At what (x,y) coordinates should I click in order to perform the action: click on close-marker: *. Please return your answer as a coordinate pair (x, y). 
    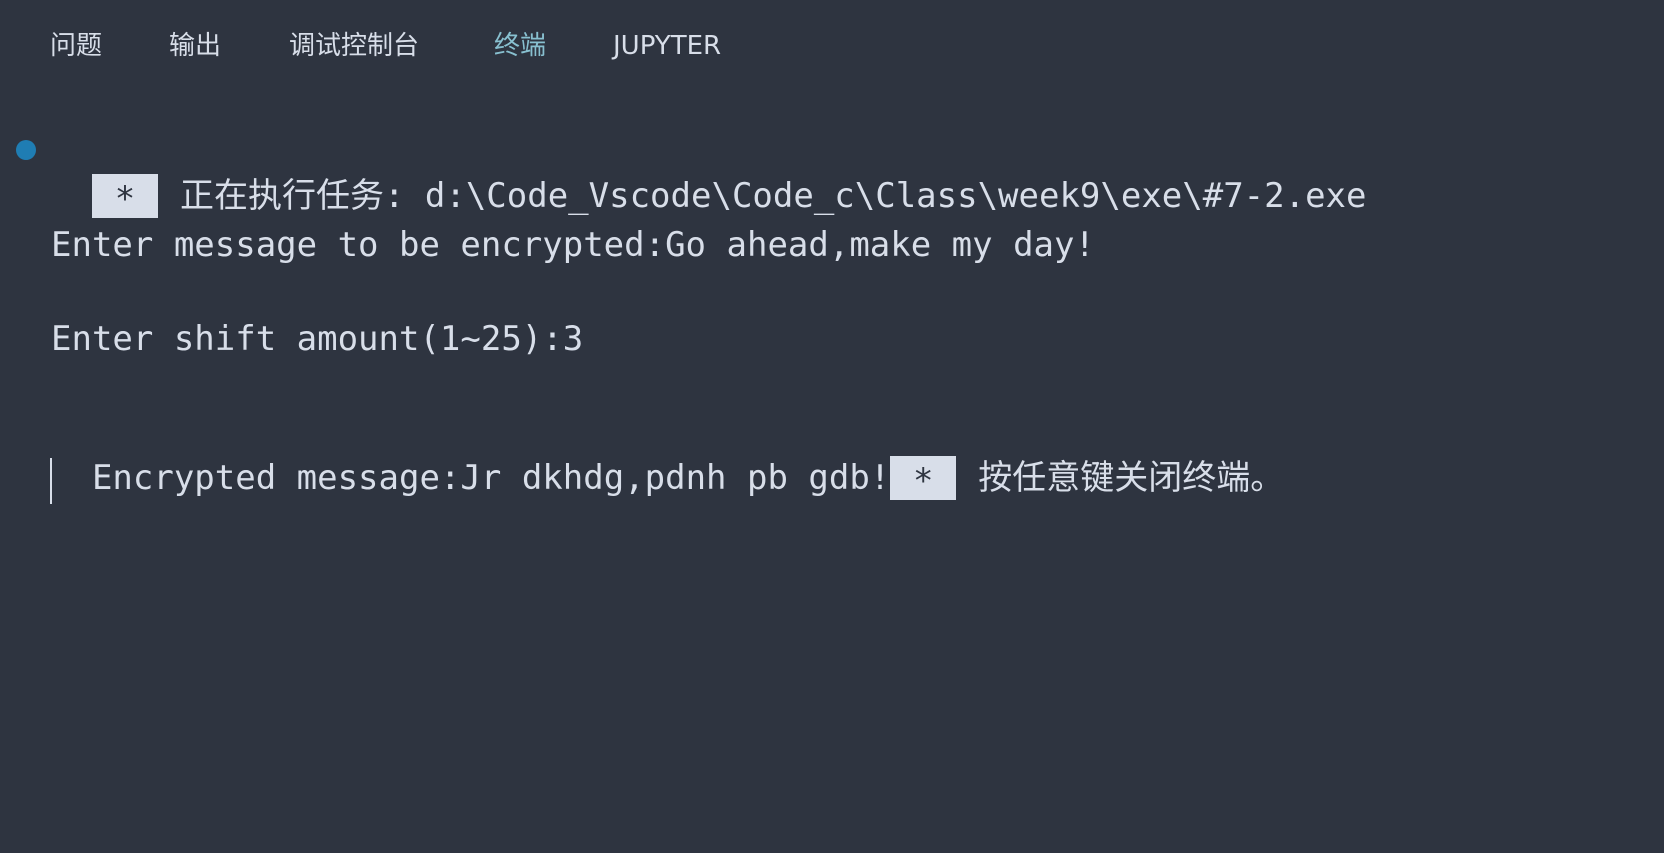
    Looking at the image, I should click on (923, 478).